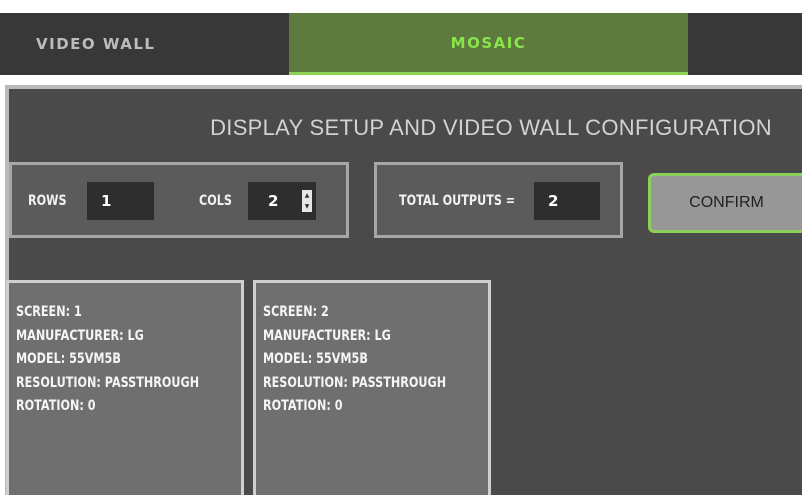 Image resolution: width=802 pixels, height=495 pixels. What do you see at coordinates (215, 201) in the screenshot?
I see `cols-label: COLS` at bounding box center [215, 201].